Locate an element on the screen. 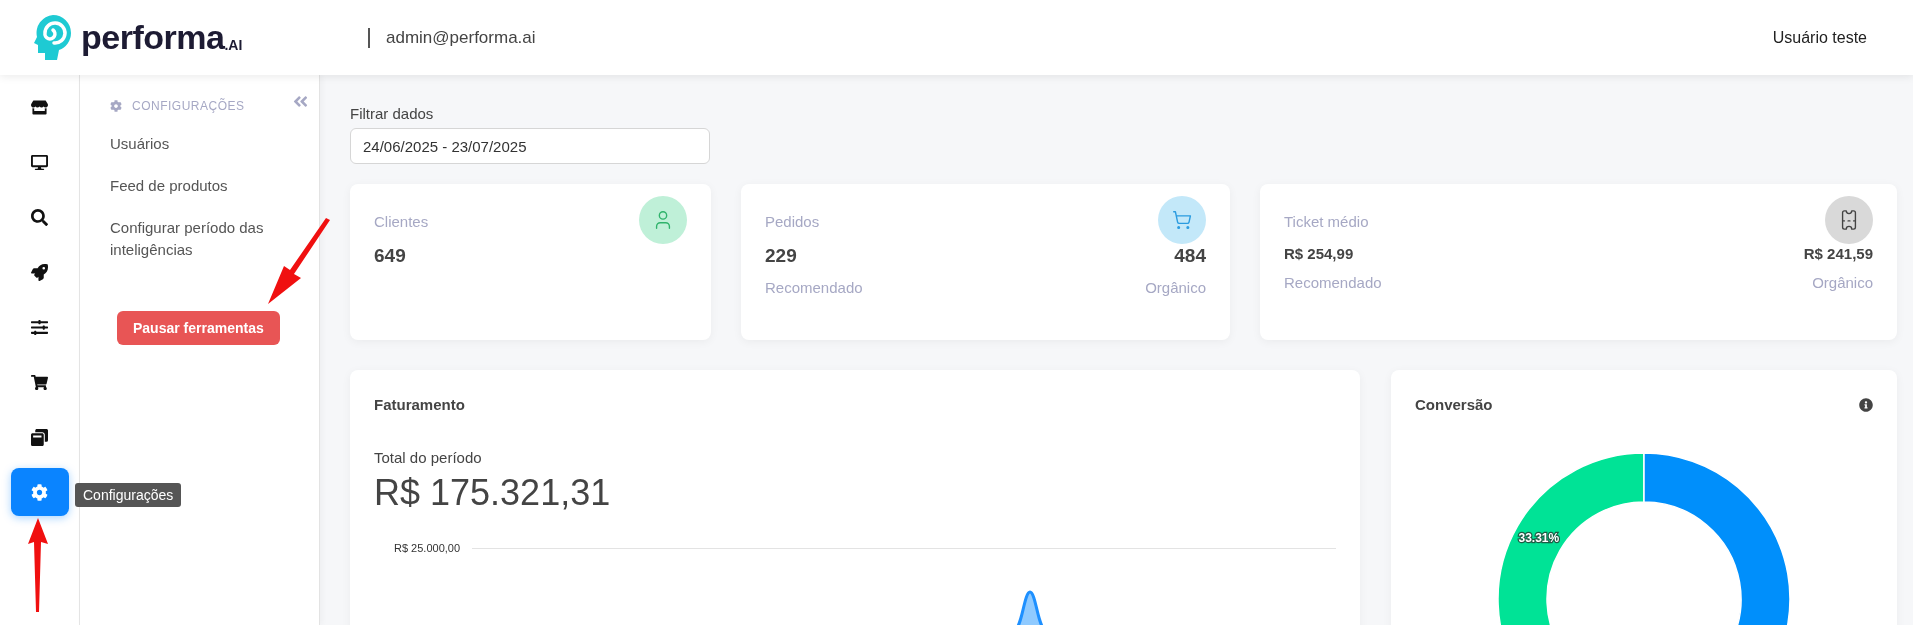  menu-item: Configurar período das inteligências is located at coordinates (214, 239).